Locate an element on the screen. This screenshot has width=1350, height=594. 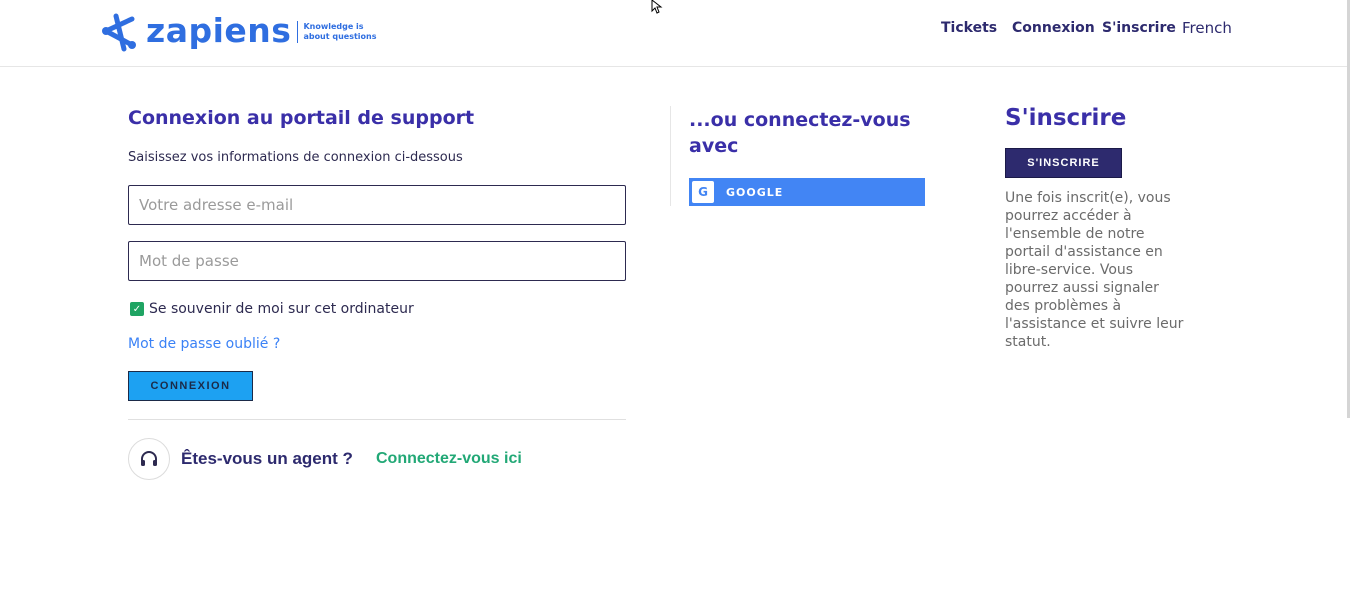
google-icon: G is located at coordinates (703, 192).